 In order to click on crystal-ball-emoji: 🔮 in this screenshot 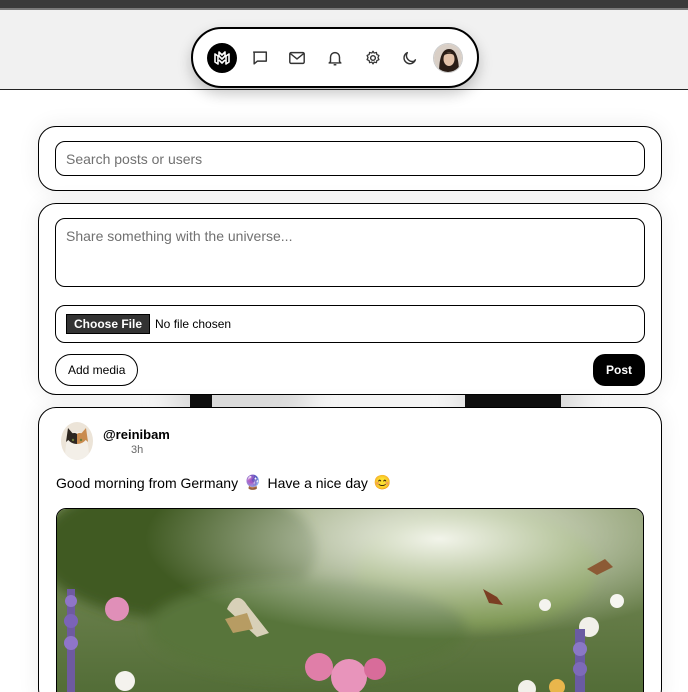, I will do `click(253, 482)`.